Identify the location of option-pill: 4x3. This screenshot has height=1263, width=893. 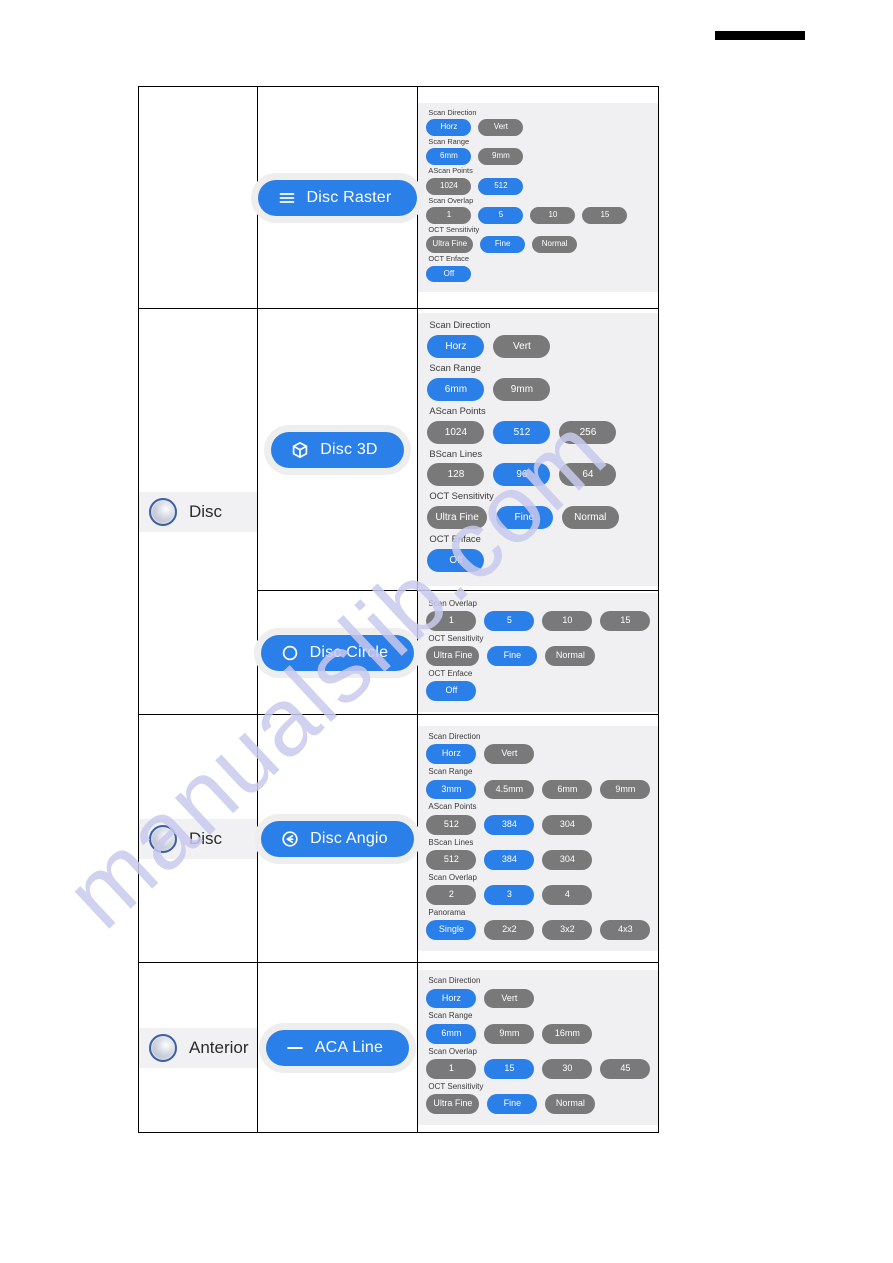
(625, 929).